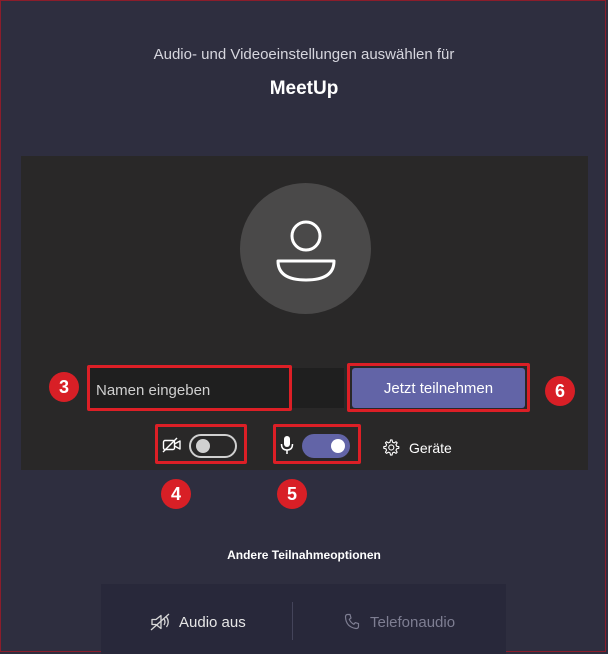  What do you see at coordinates (560, 391) in the screenshot?
I see `annotation-badge-6: 6` at bounding box center [560, 391].